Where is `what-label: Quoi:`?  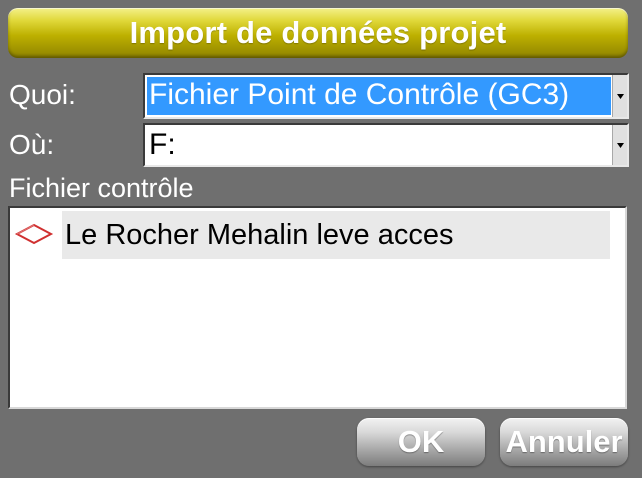 what-label: Quoi: is located at coordinates (42, 94).